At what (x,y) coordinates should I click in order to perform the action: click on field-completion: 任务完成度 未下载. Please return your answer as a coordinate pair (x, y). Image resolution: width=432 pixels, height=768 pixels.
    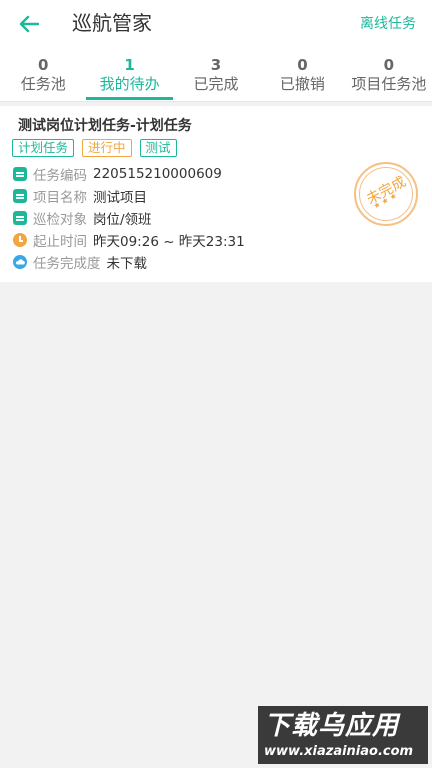
    Looking at the image, I should click on (80, 262).